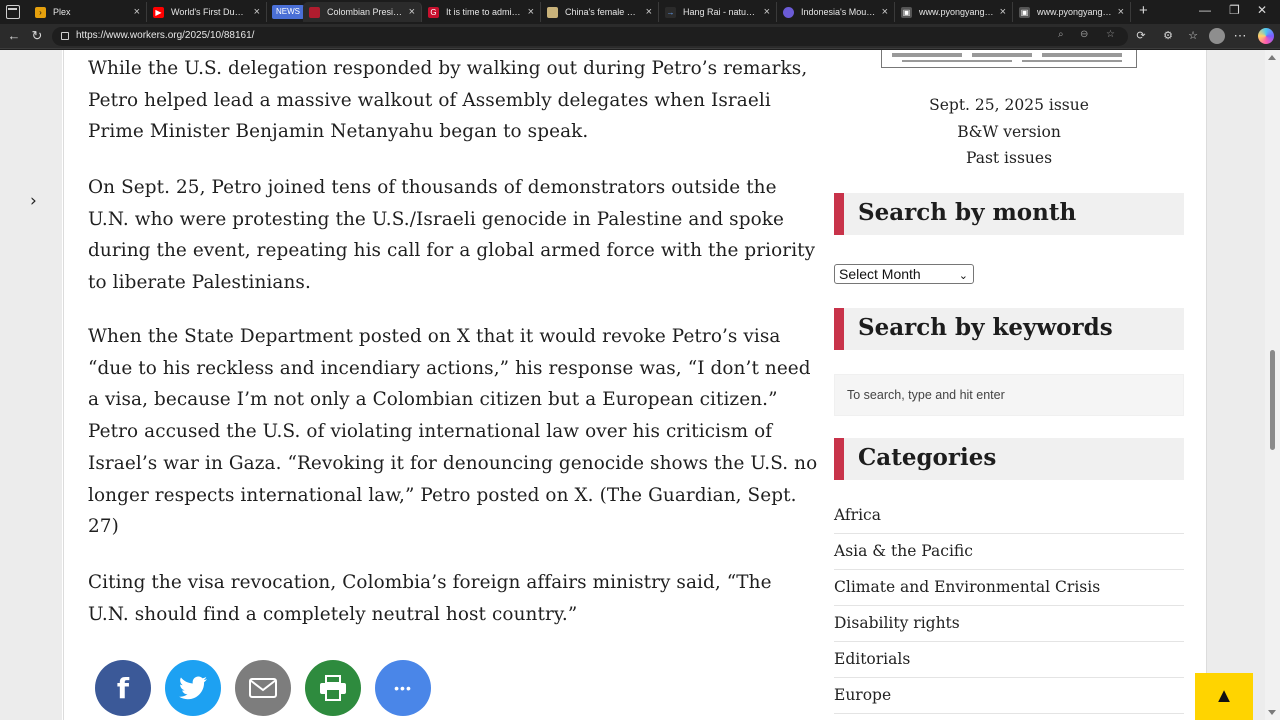 The width and height of the screenshot is (1280, 720). I want to click on share-print-button, so click(333, 688).